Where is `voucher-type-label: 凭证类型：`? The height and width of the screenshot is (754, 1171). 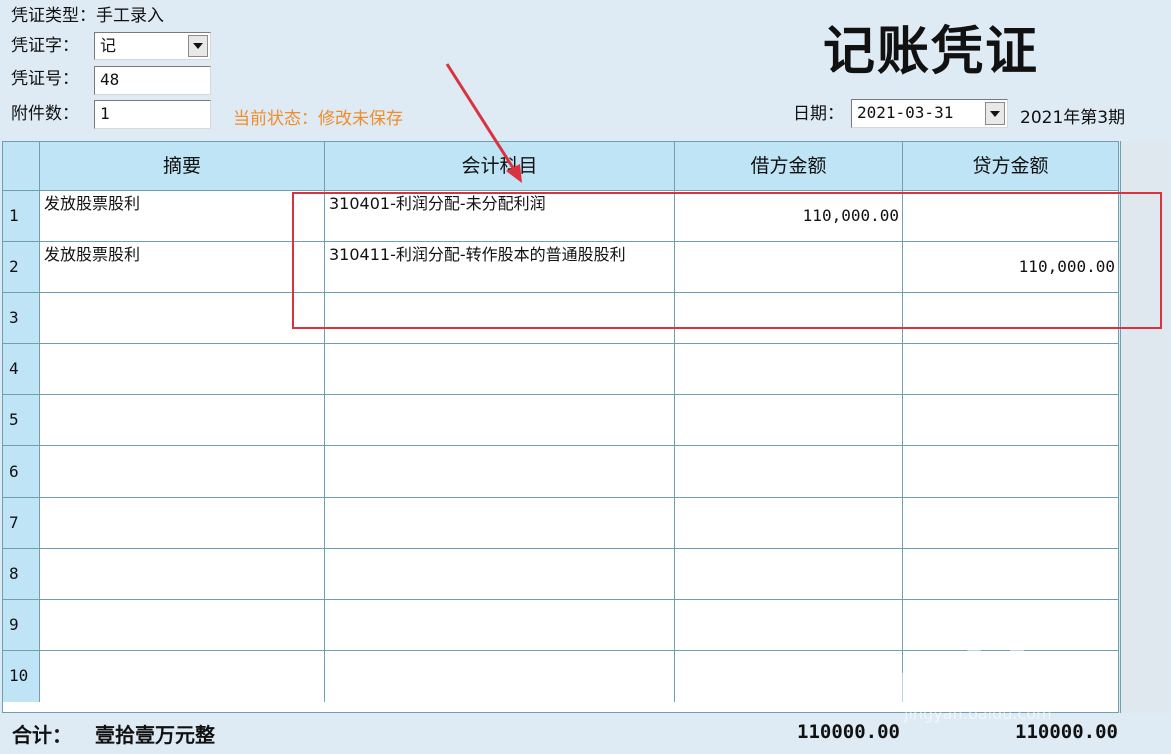 voucher-type-label: 凭证类型： is located at coordinates (53, 16).